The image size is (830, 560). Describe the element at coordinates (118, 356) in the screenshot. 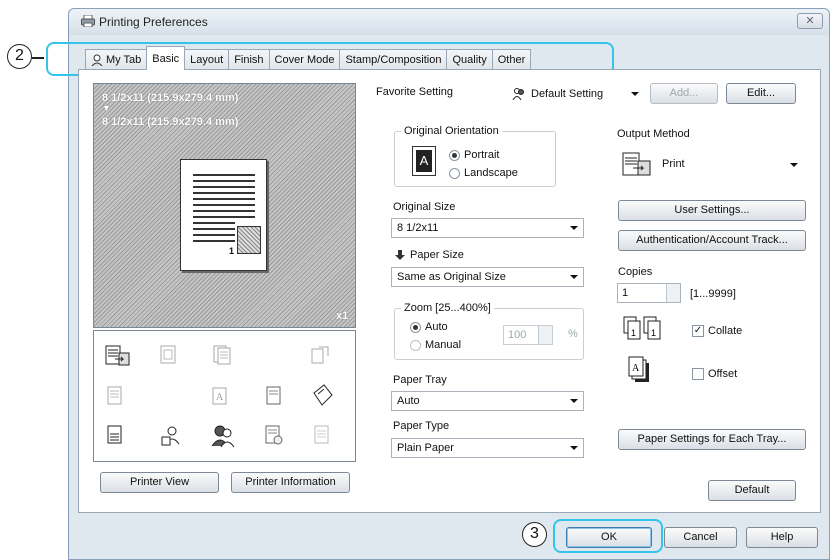

I see `output-tray-icon` at that location.